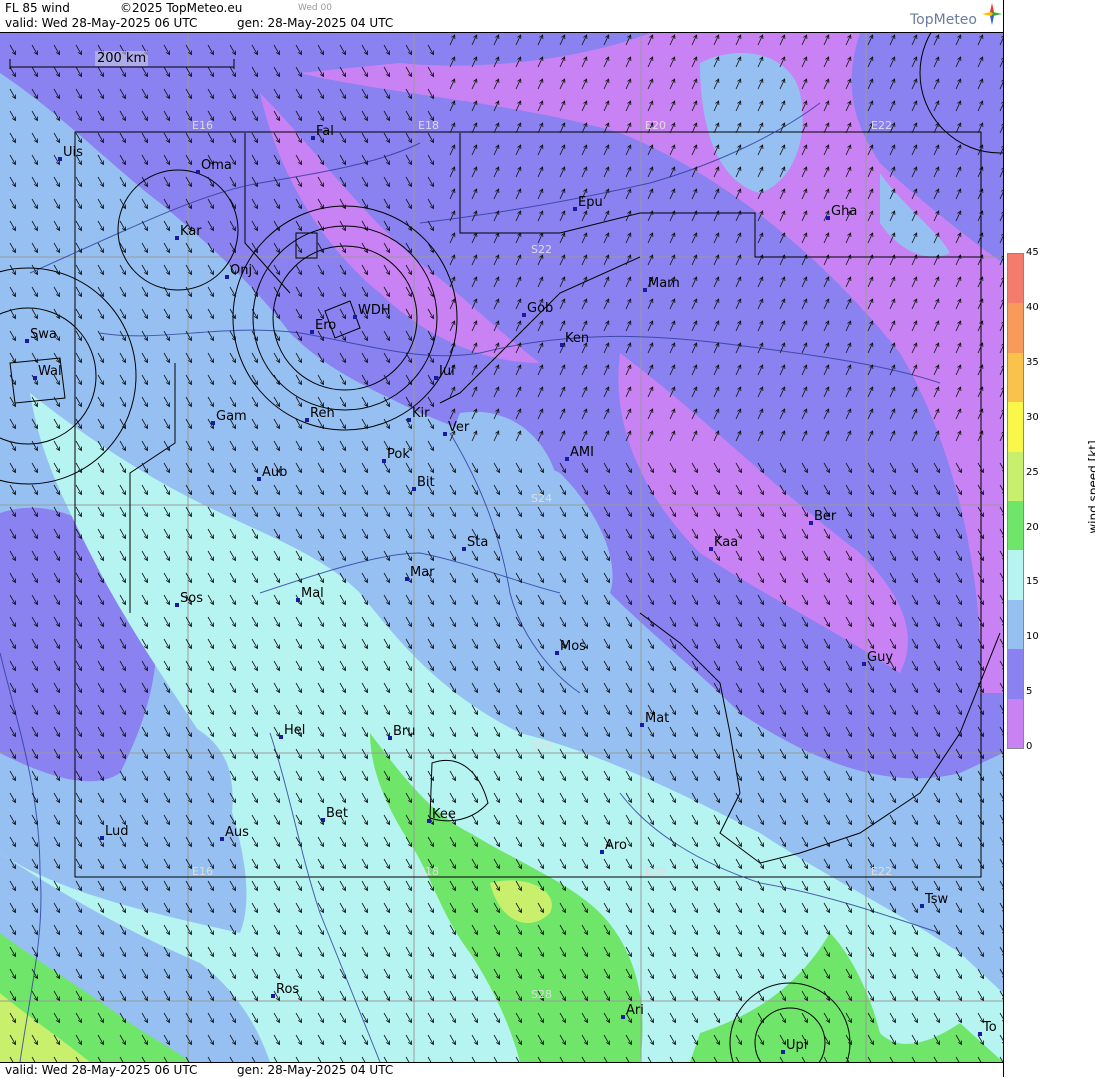 The height and width of the screenshot is (1078, 1095). I want to click on place-label: Bit, so click(426, 482).